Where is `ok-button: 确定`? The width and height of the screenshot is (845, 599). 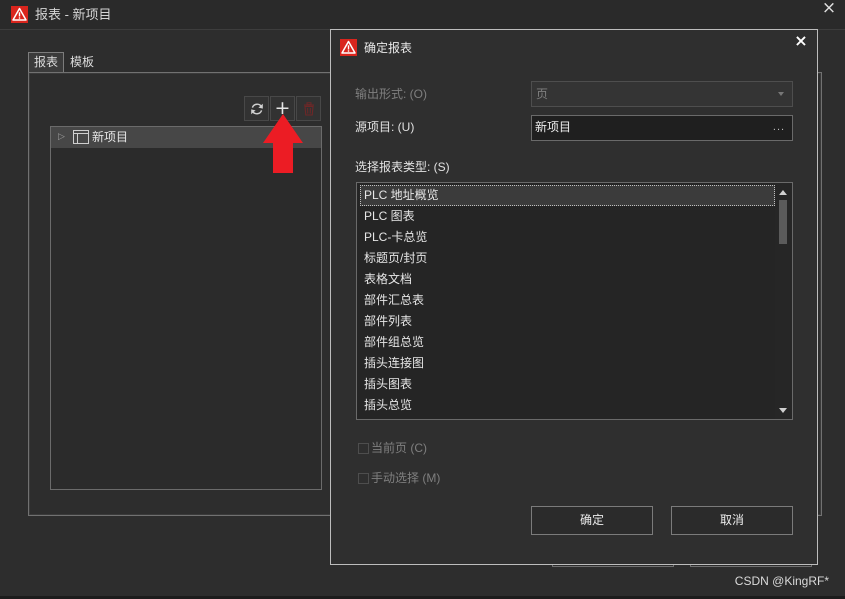
ok-button: 确定 is located at coordinates (592, 520).